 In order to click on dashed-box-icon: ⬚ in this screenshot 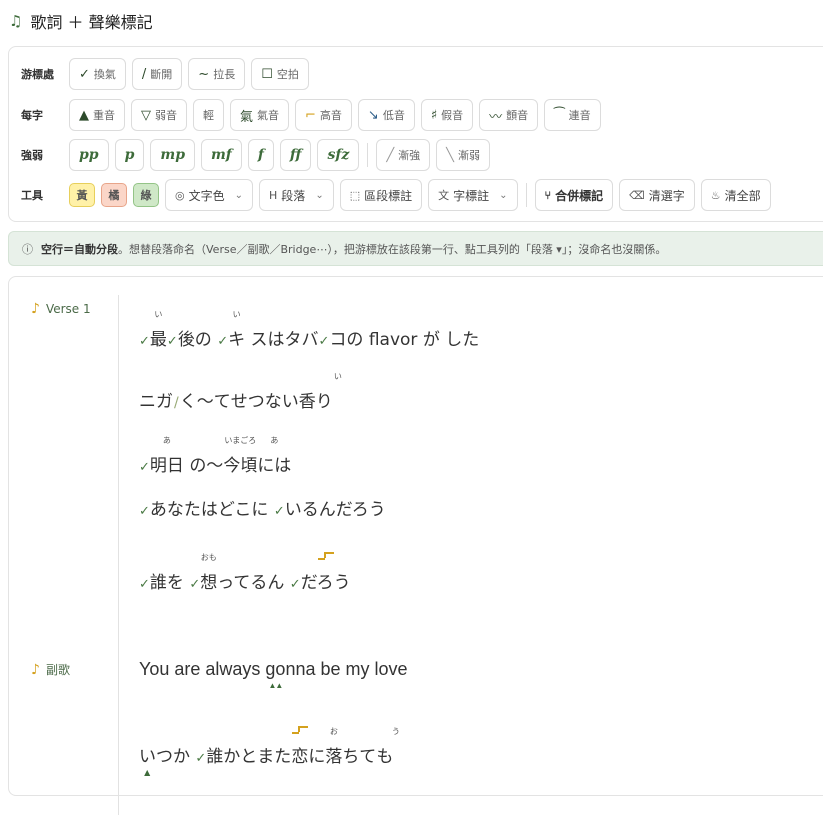, I will do `click(355, 195)`.